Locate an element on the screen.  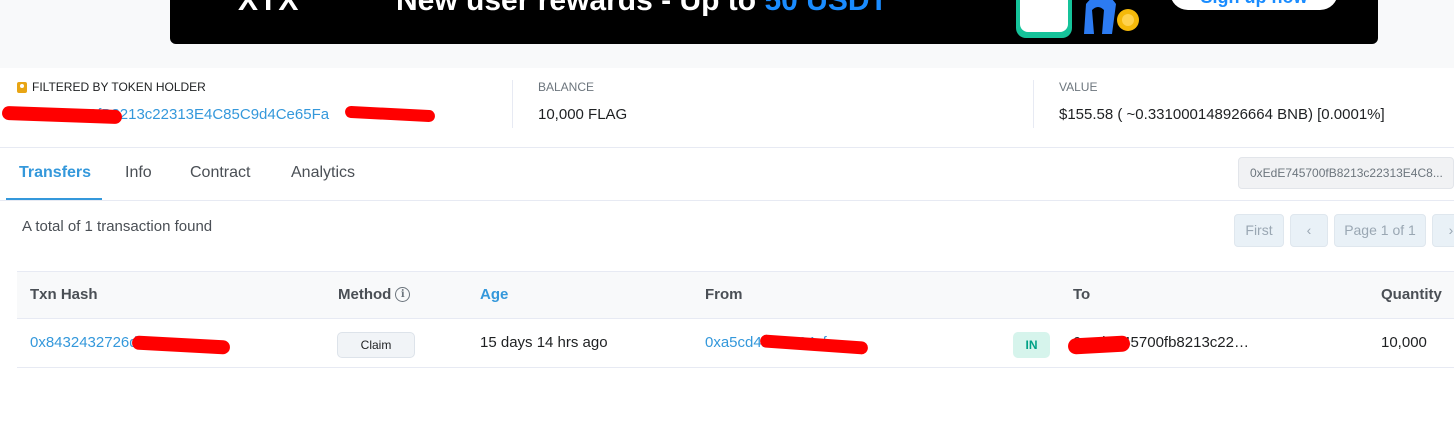
info-icon: i is located at coordinates (403, 294).